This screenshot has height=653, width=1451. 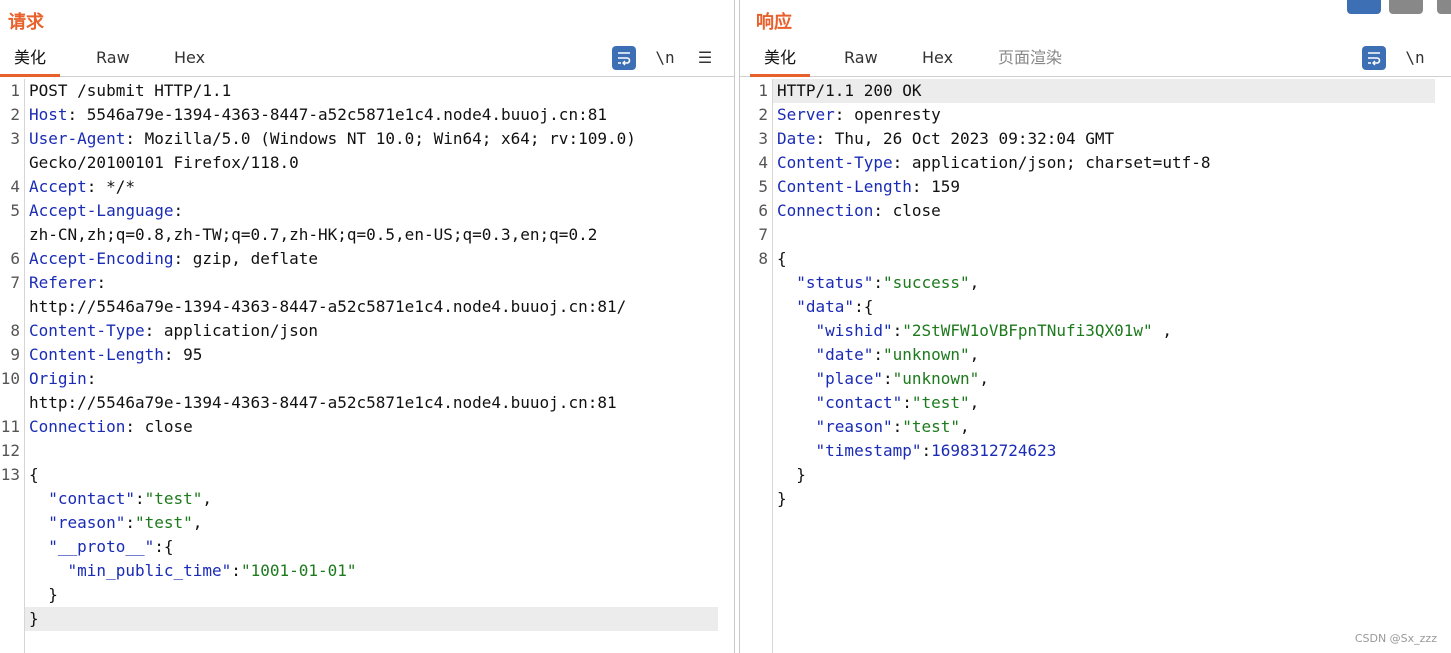 What do you see at coordinates (859, 402) in the screenshot?
I see `json-key: "contact"` at bounding box center [859, 402].